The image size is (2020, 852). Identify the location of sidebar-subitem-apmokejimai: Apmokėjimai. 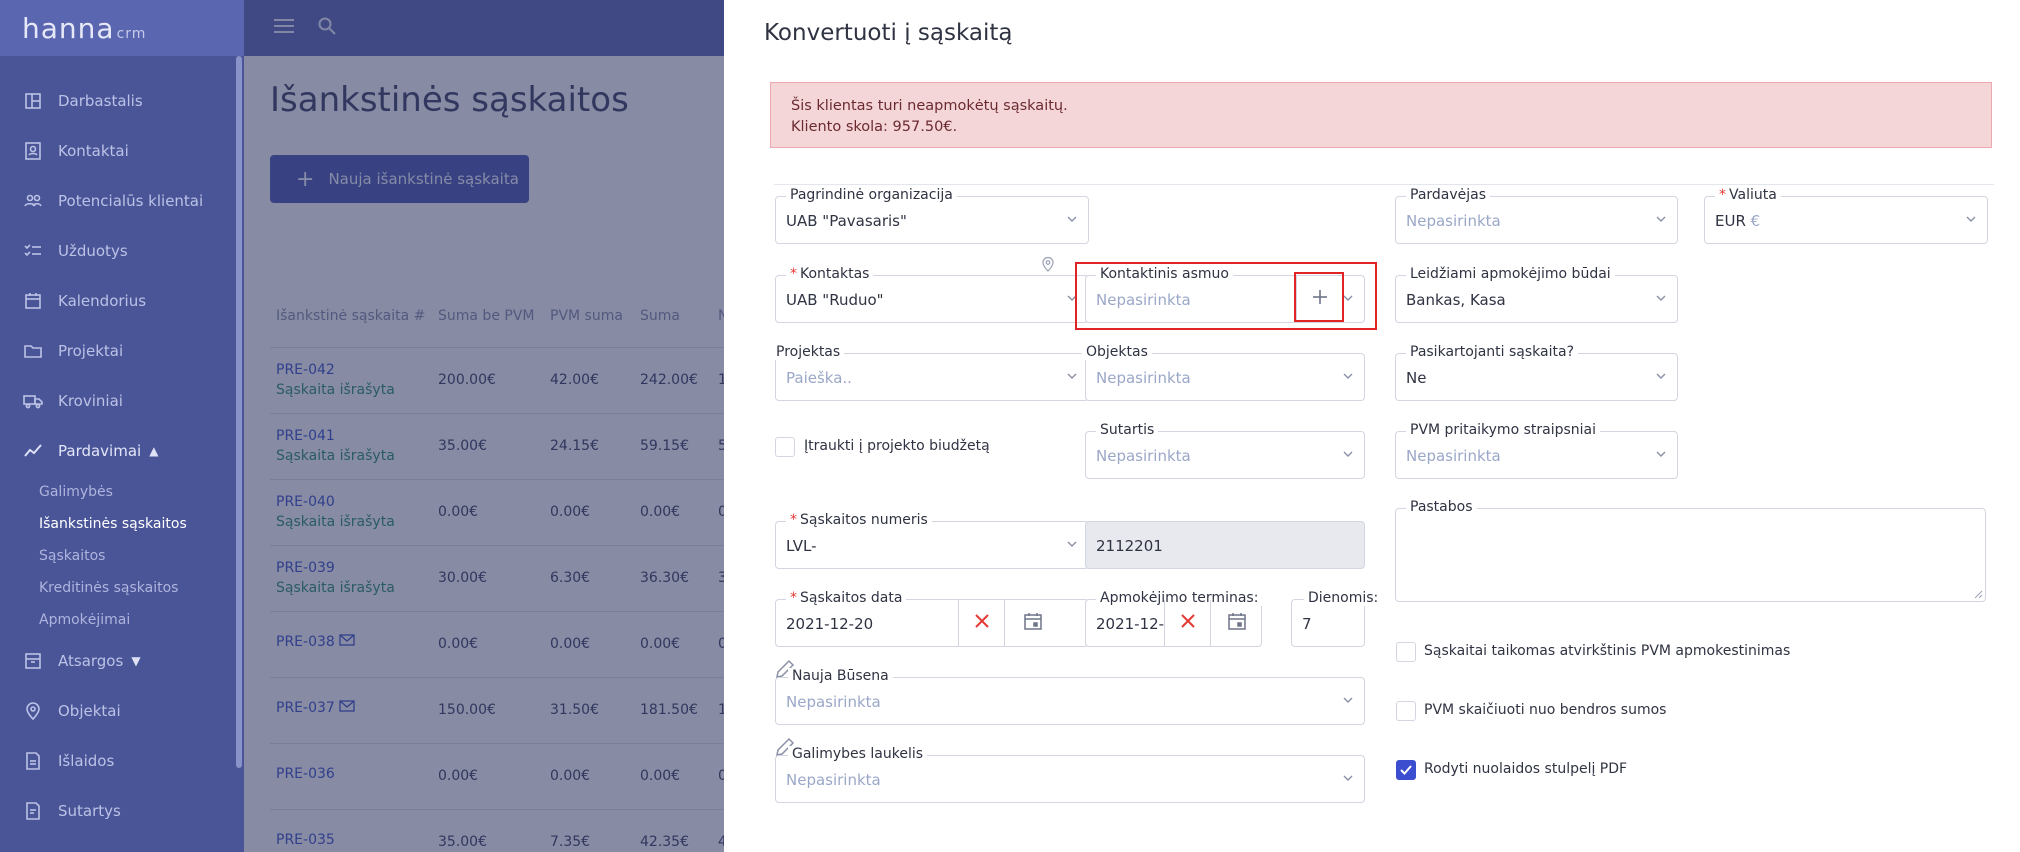
(118, 620).